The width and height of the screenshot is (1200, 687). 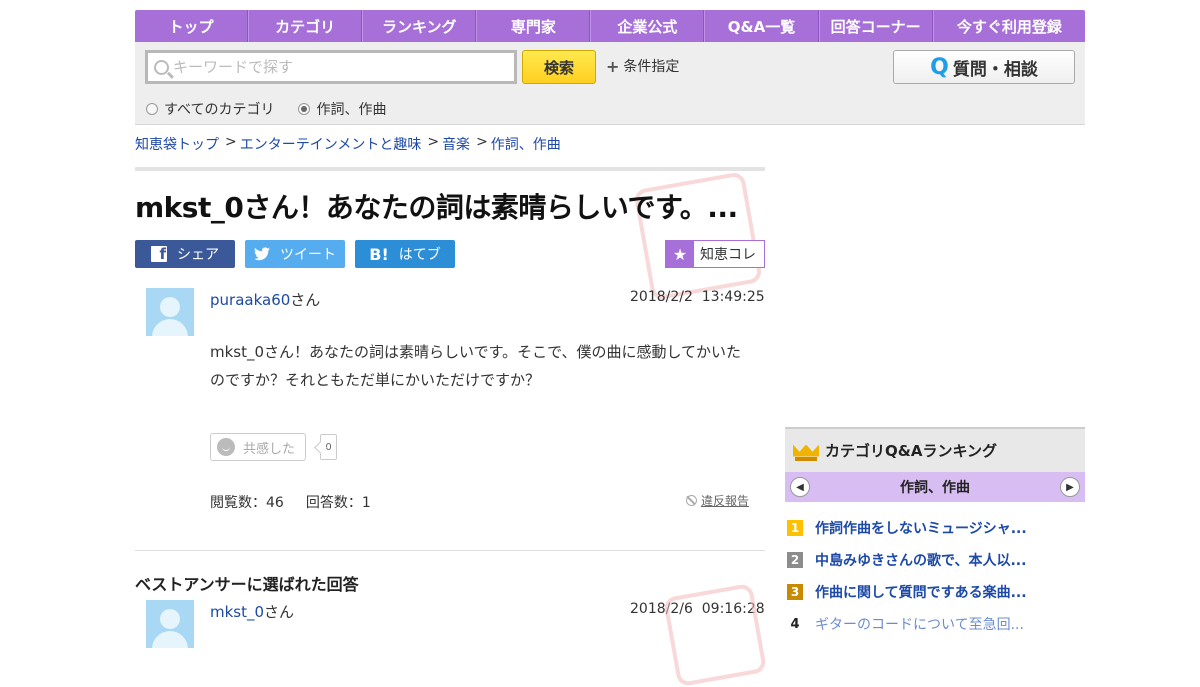 What do you see at coordinates (290, 502) in the screenshot?
I see `question-stats: 閲覧数：46 回答数：1` at bounding box center [290, 502].